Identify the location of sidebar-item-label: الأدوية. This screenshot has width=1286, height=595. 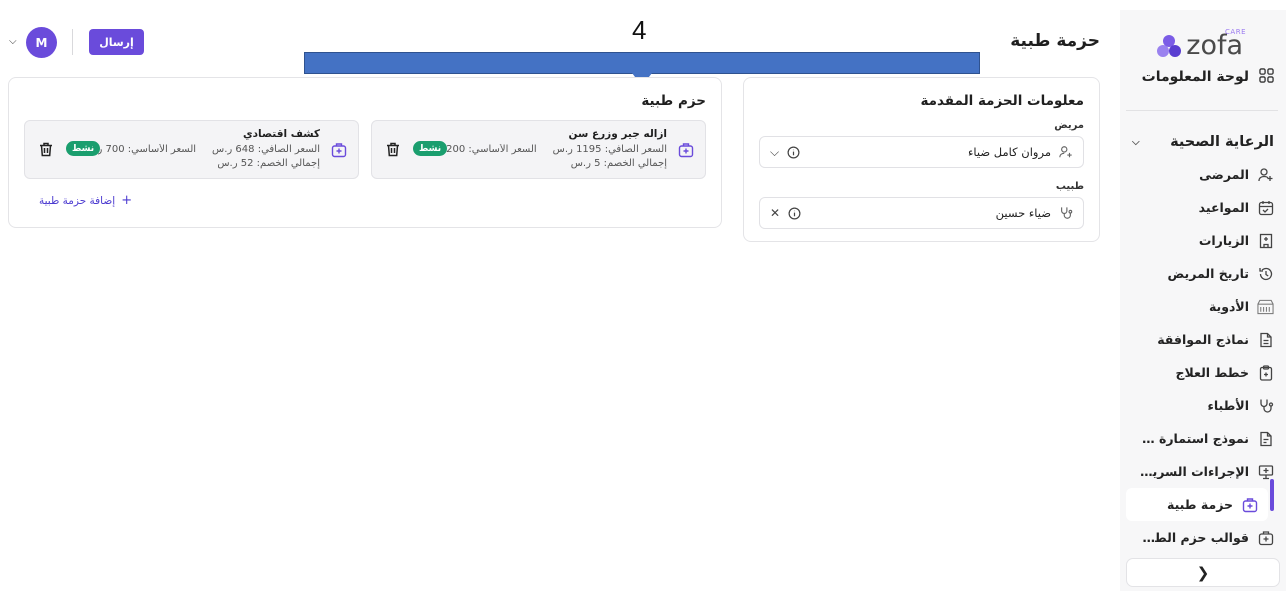
(1228, 306).